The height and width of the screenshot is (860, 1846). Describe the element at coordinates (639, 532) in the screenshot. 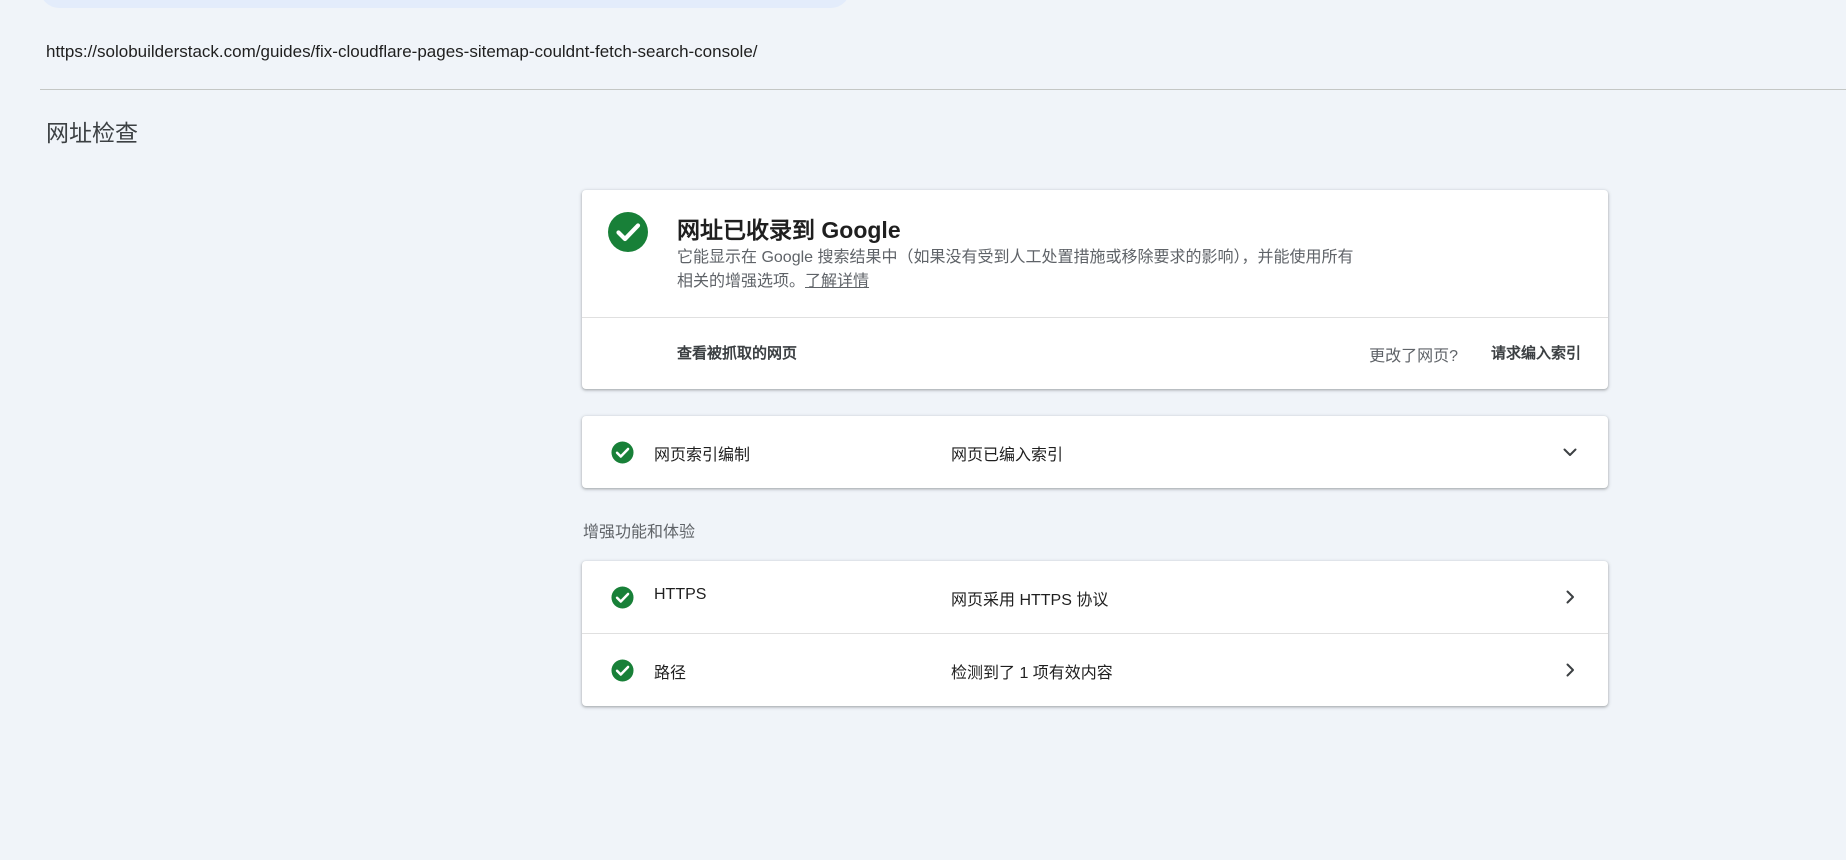

I see `enhancements-section-label: 增强功能和体验` at that location.